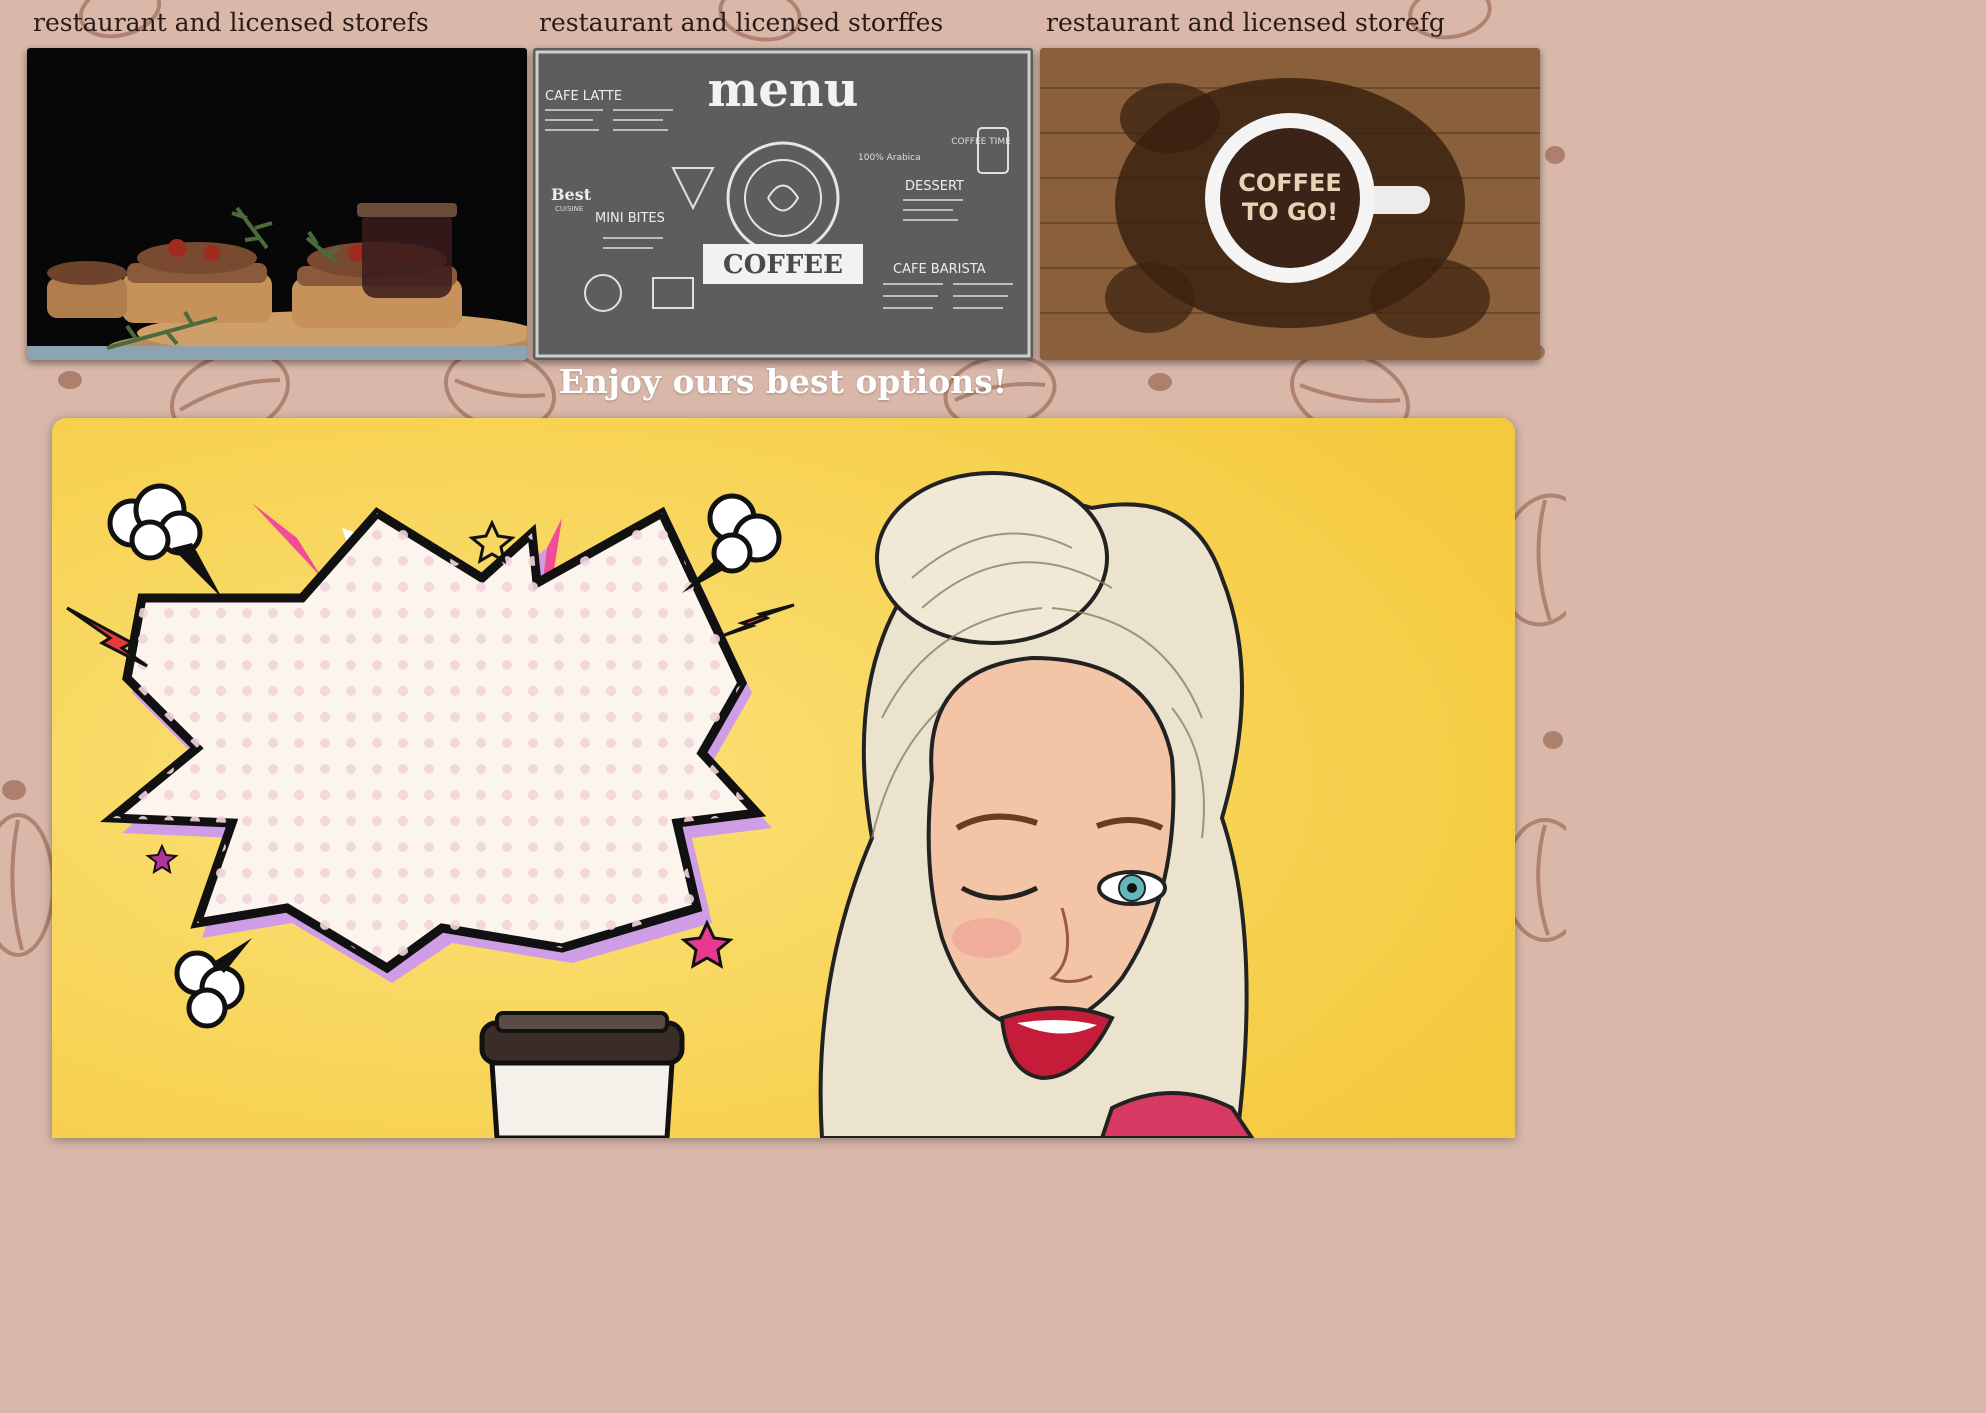  I want to click on store-title: restaurant and licensed storefs, so click(231, 22).